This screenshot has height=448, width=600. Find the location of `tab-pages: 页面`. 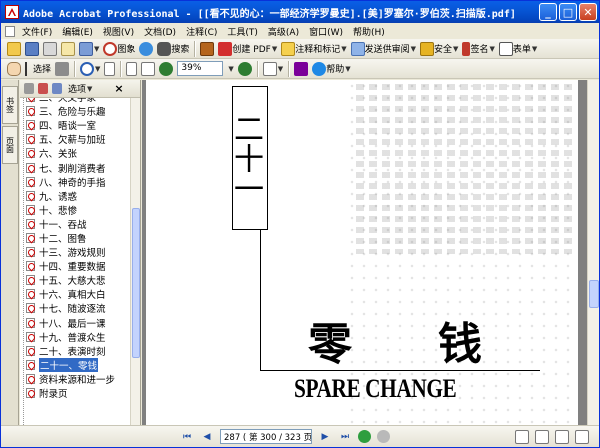

tab-pages: 页面 is located at coordinates (10, 145).